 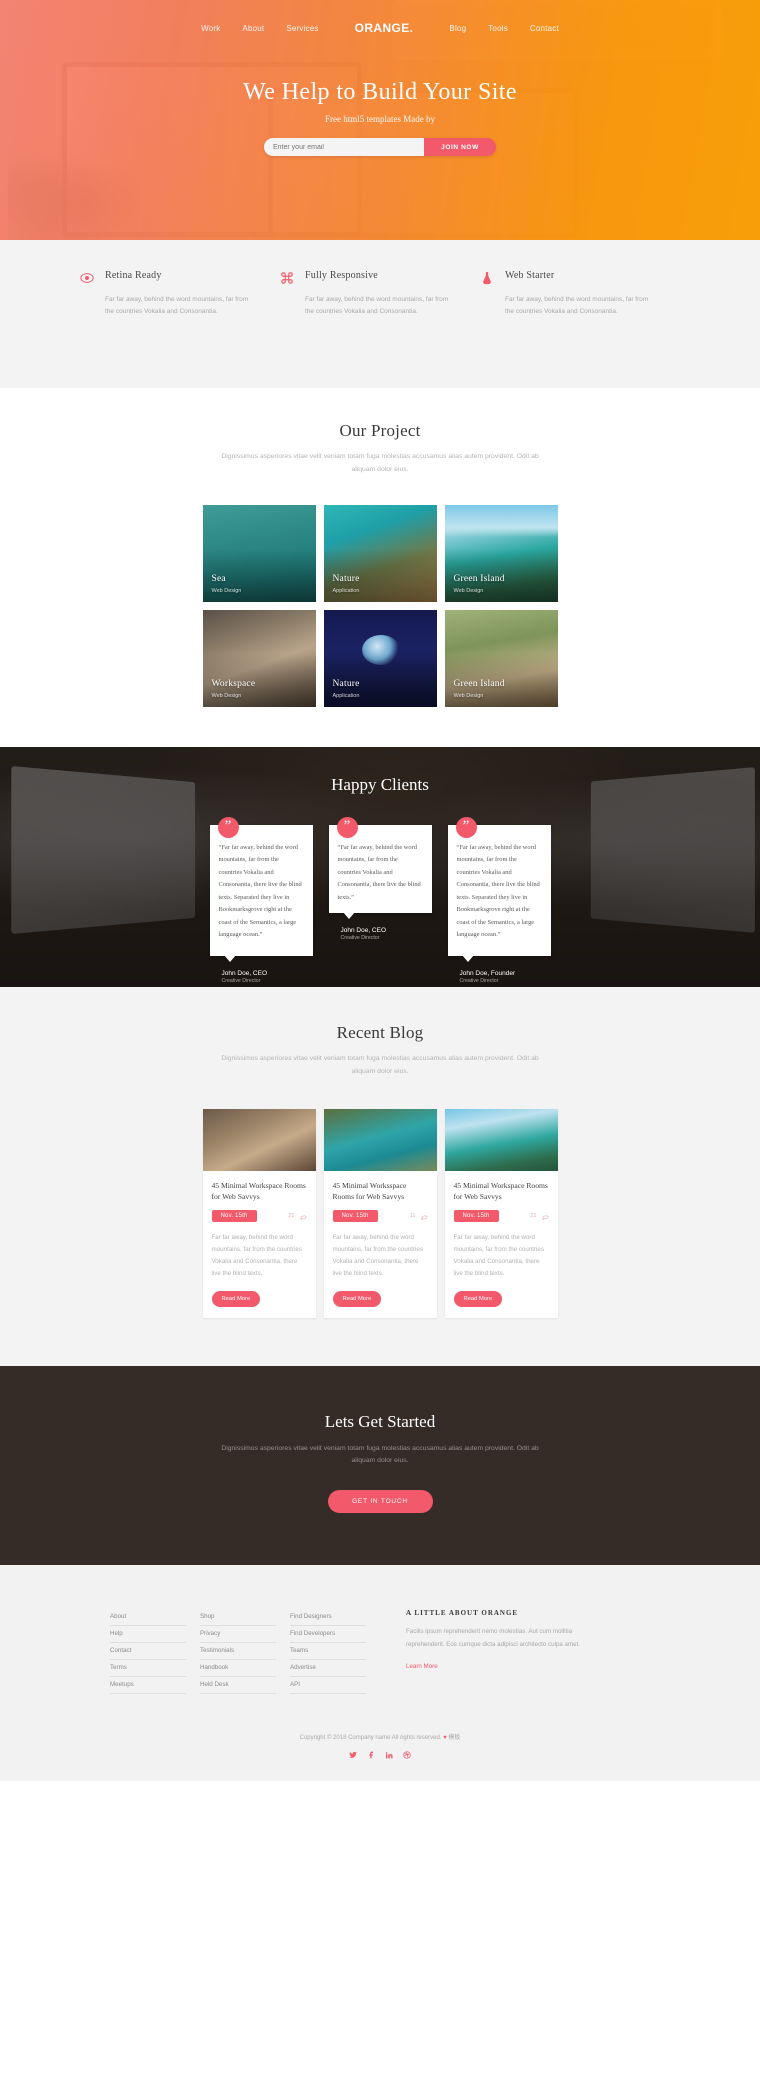 I want to click on footer-link-privacy: Privacy, so click(x=238, y=1635).